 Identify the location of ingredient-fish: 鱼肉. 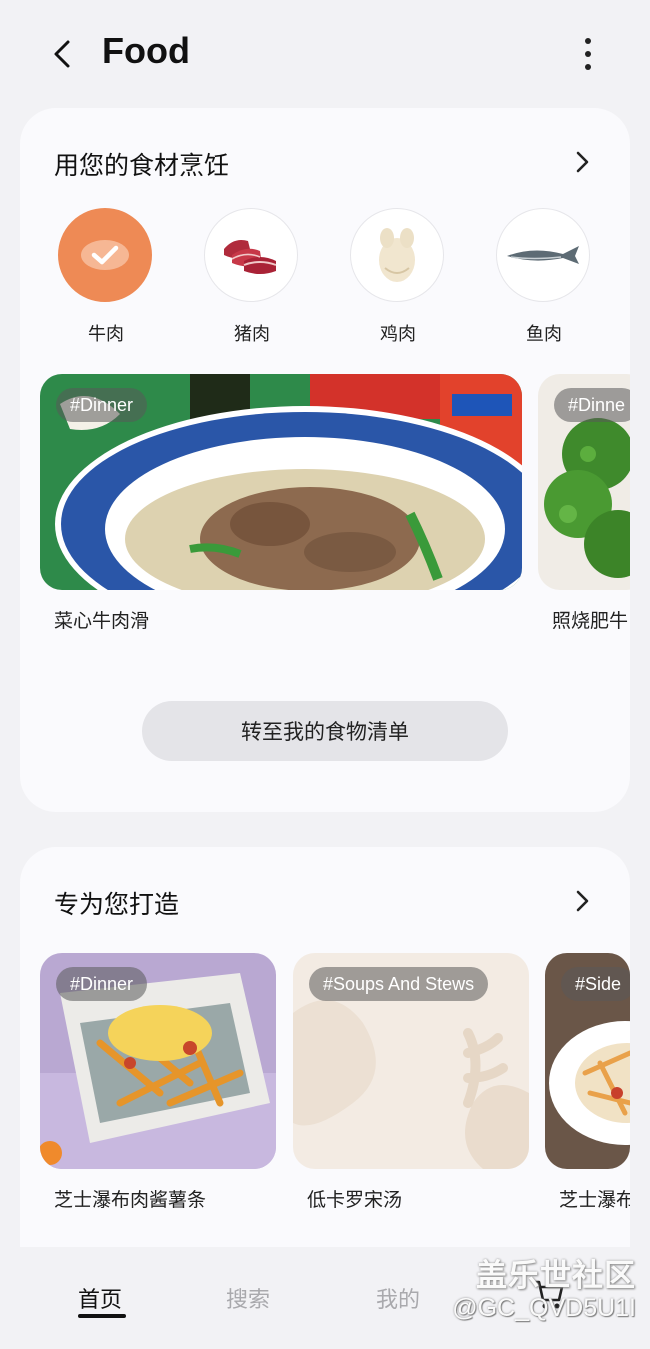
(544, 277).